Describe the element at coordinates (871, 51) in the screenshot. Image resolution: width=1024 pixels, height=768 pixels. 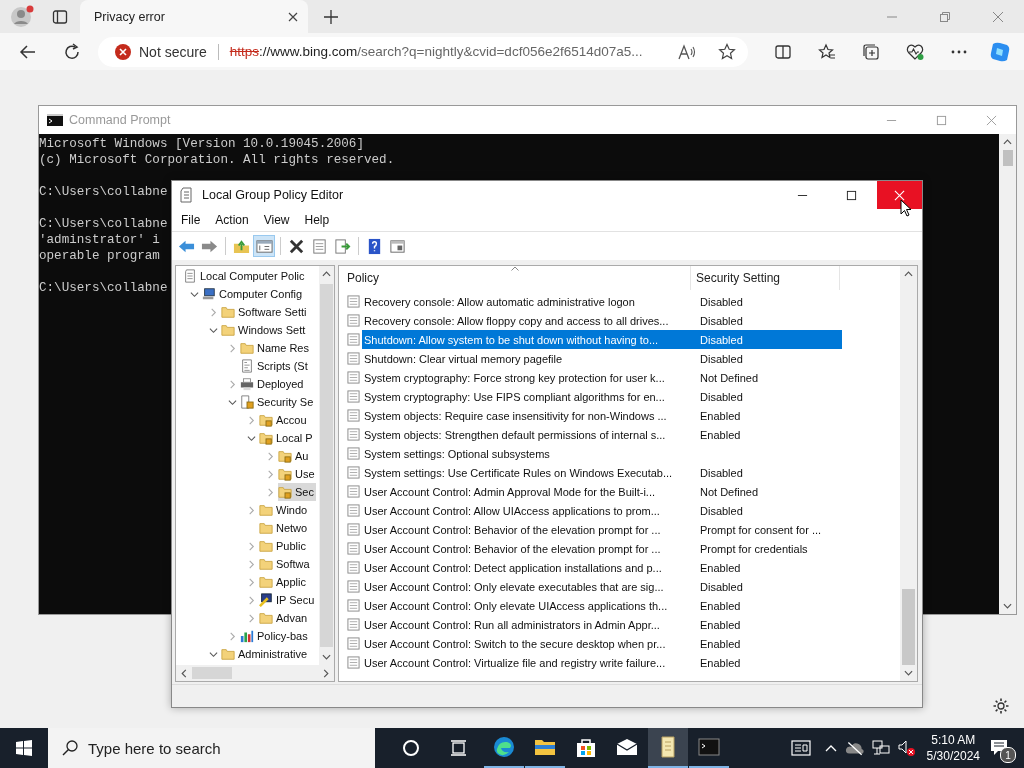
I see `collections-icon` at that location.